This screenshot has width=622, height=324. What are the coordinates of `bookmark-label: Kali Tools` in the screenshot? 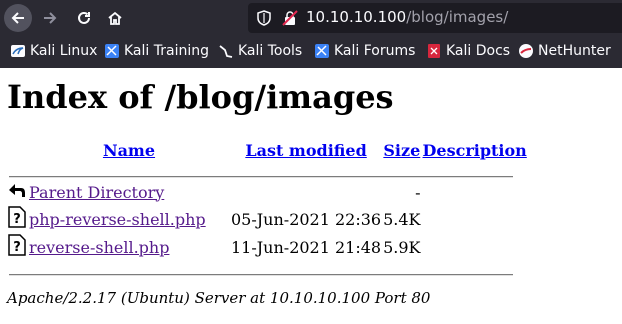 It's located at (270, 51).